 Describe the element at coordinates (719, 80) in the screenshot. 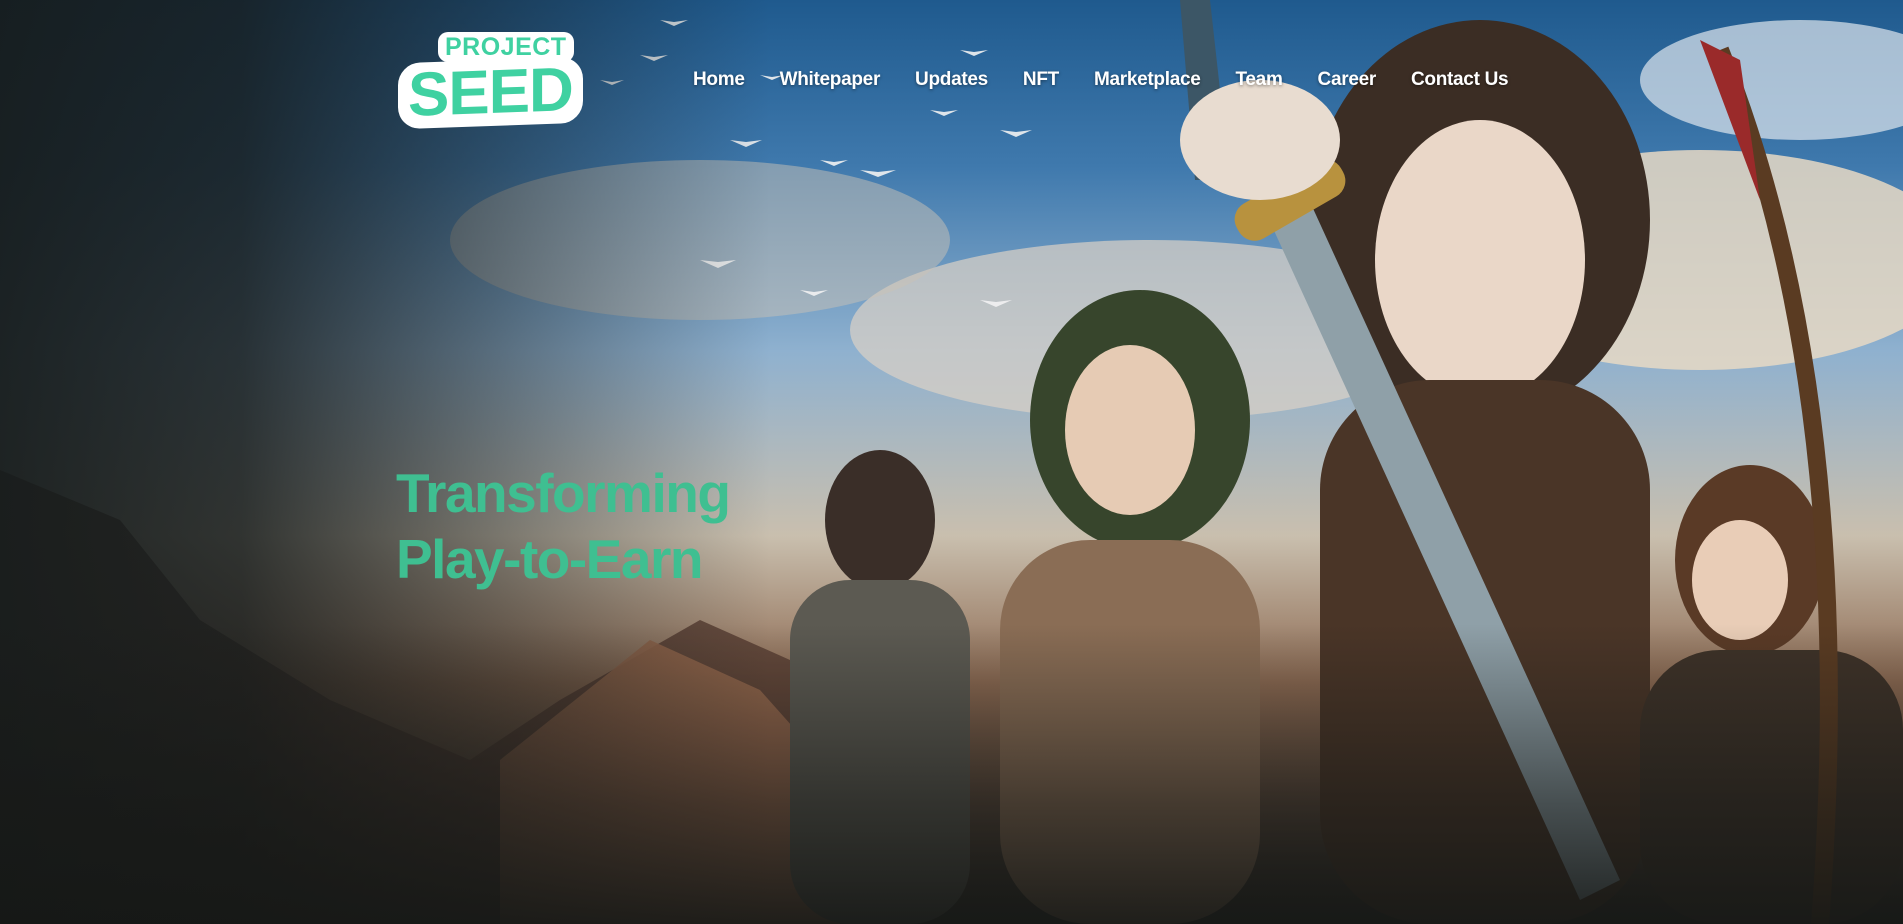

I see `nav-item-home: Home` at that location.